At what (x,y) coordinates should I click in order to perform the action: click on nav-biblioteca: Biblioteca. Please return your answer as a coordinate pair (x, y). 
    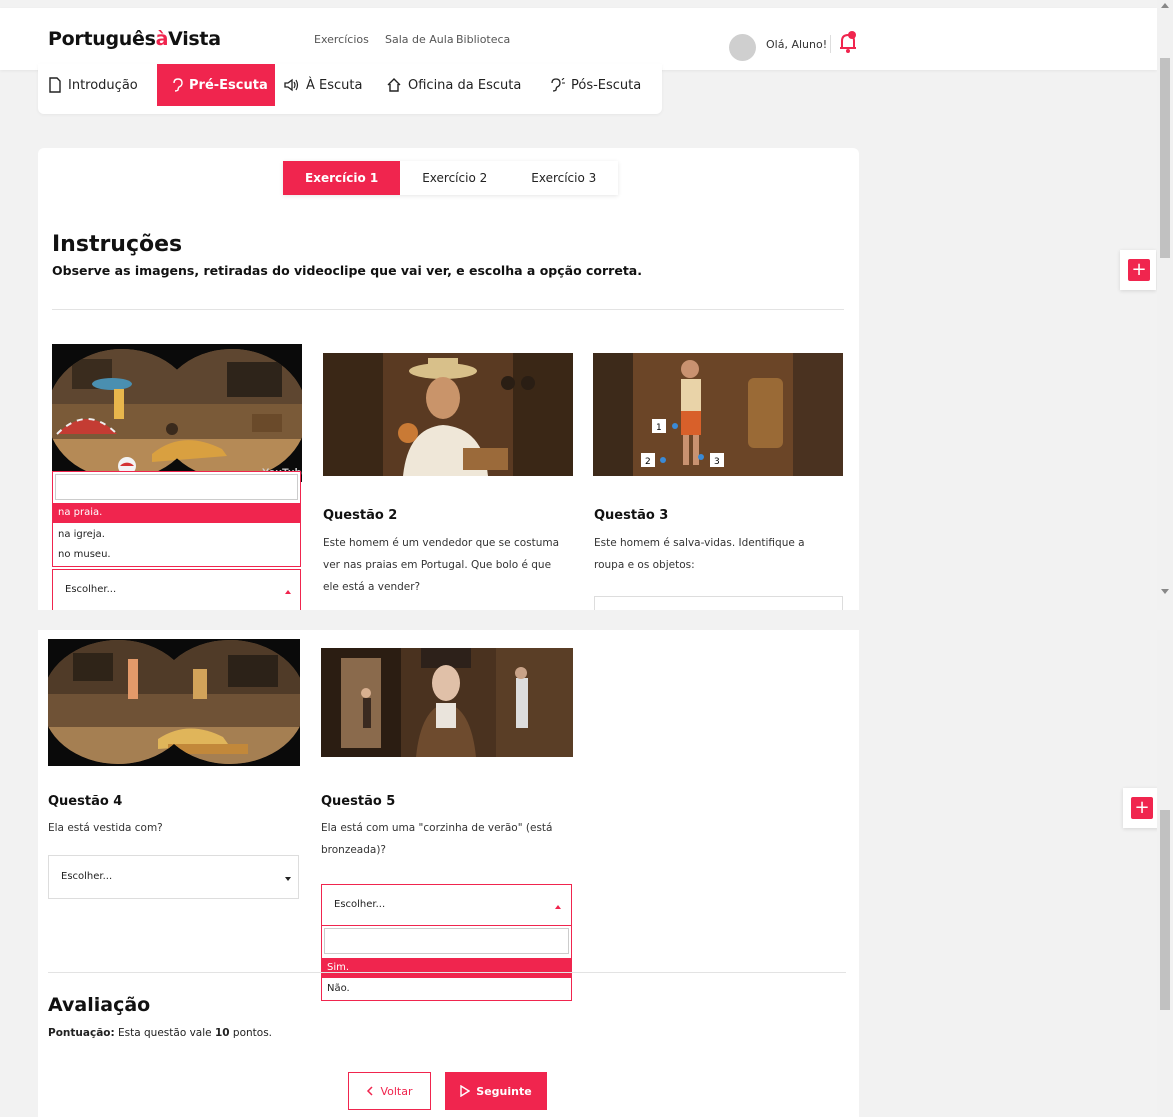
    Looking at the image, I should click on (483, 39).